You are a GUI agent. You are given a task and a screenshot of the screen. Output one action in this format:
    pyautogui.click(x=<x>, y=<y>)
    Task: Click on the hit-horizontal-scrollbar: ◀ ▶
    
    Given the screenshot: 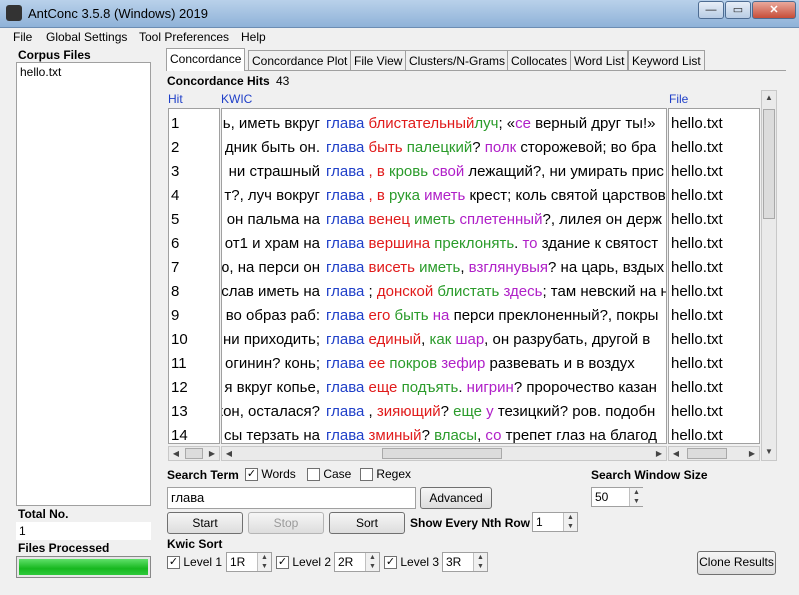 What is the action you would take?
    pyautogui.click(x=194, y=453)
    